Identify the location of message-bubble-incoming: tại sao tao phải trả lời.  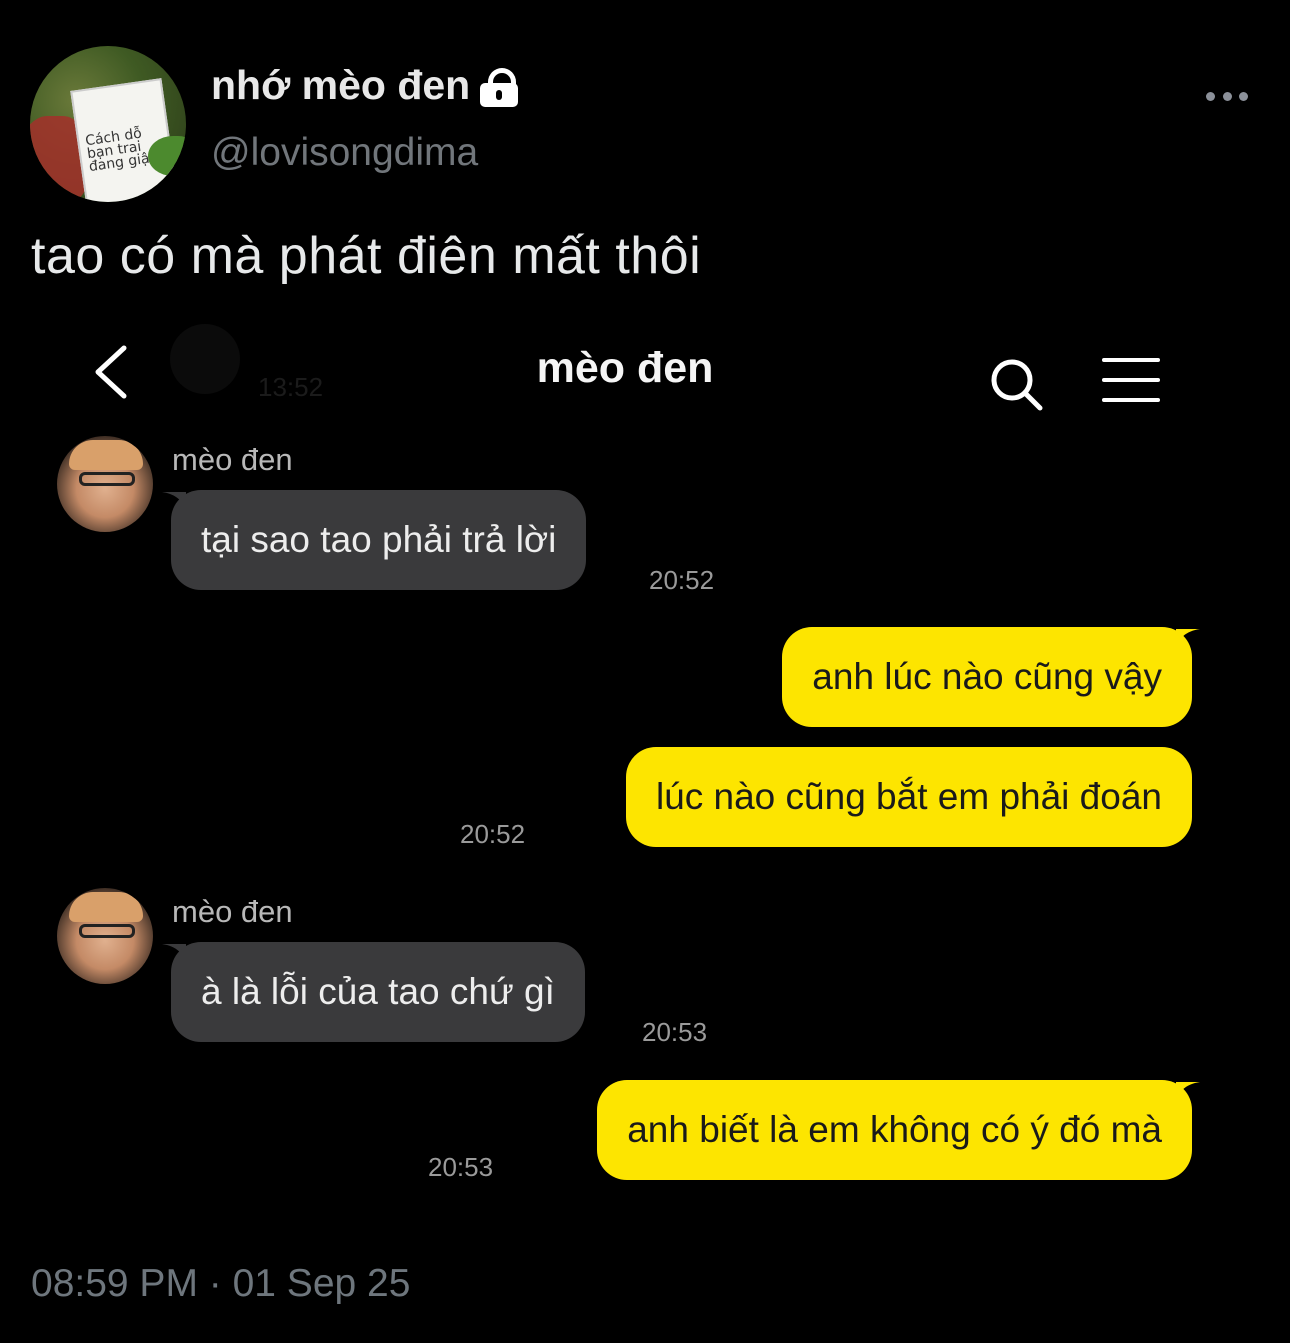
(379, 540).